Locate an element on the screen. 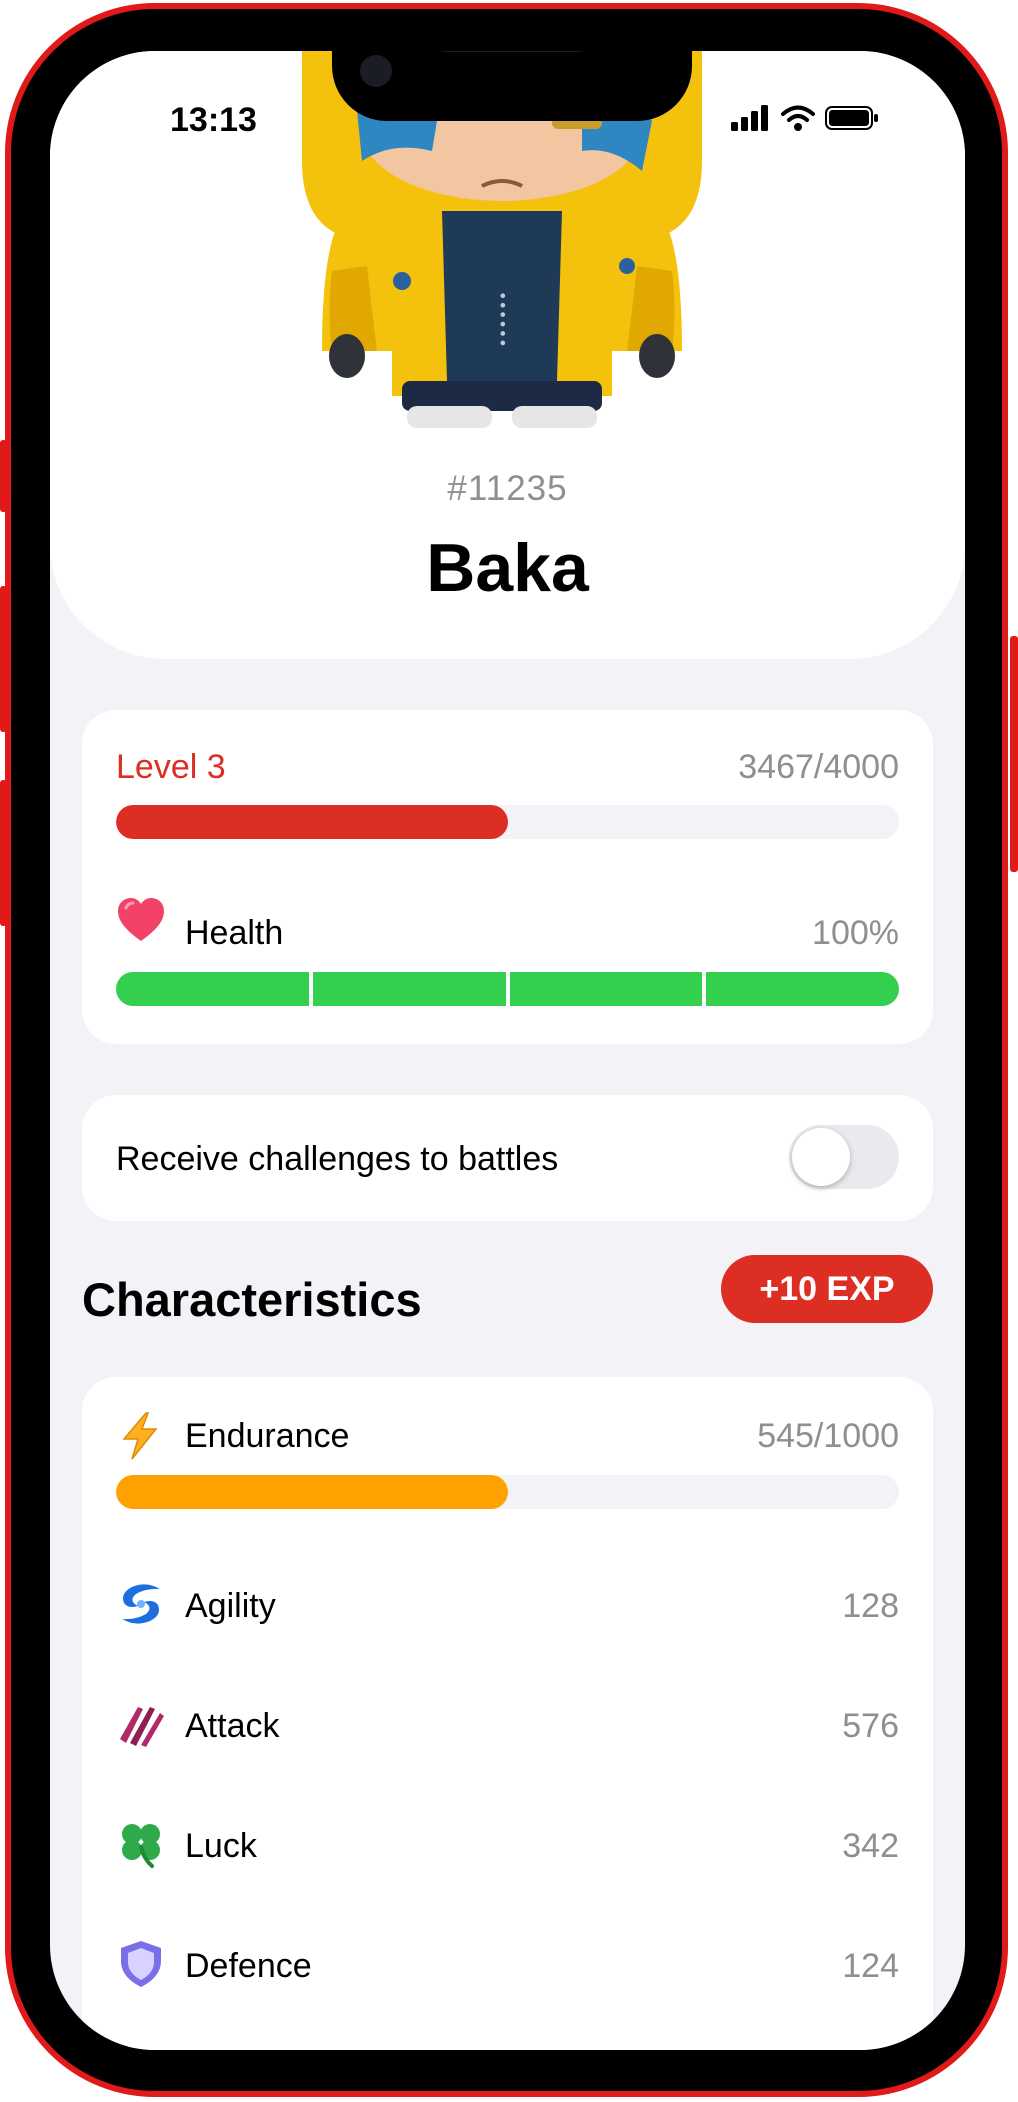 The image size is (1018, 2102). level-label: Level 3 is located at coordinates (171, 767).